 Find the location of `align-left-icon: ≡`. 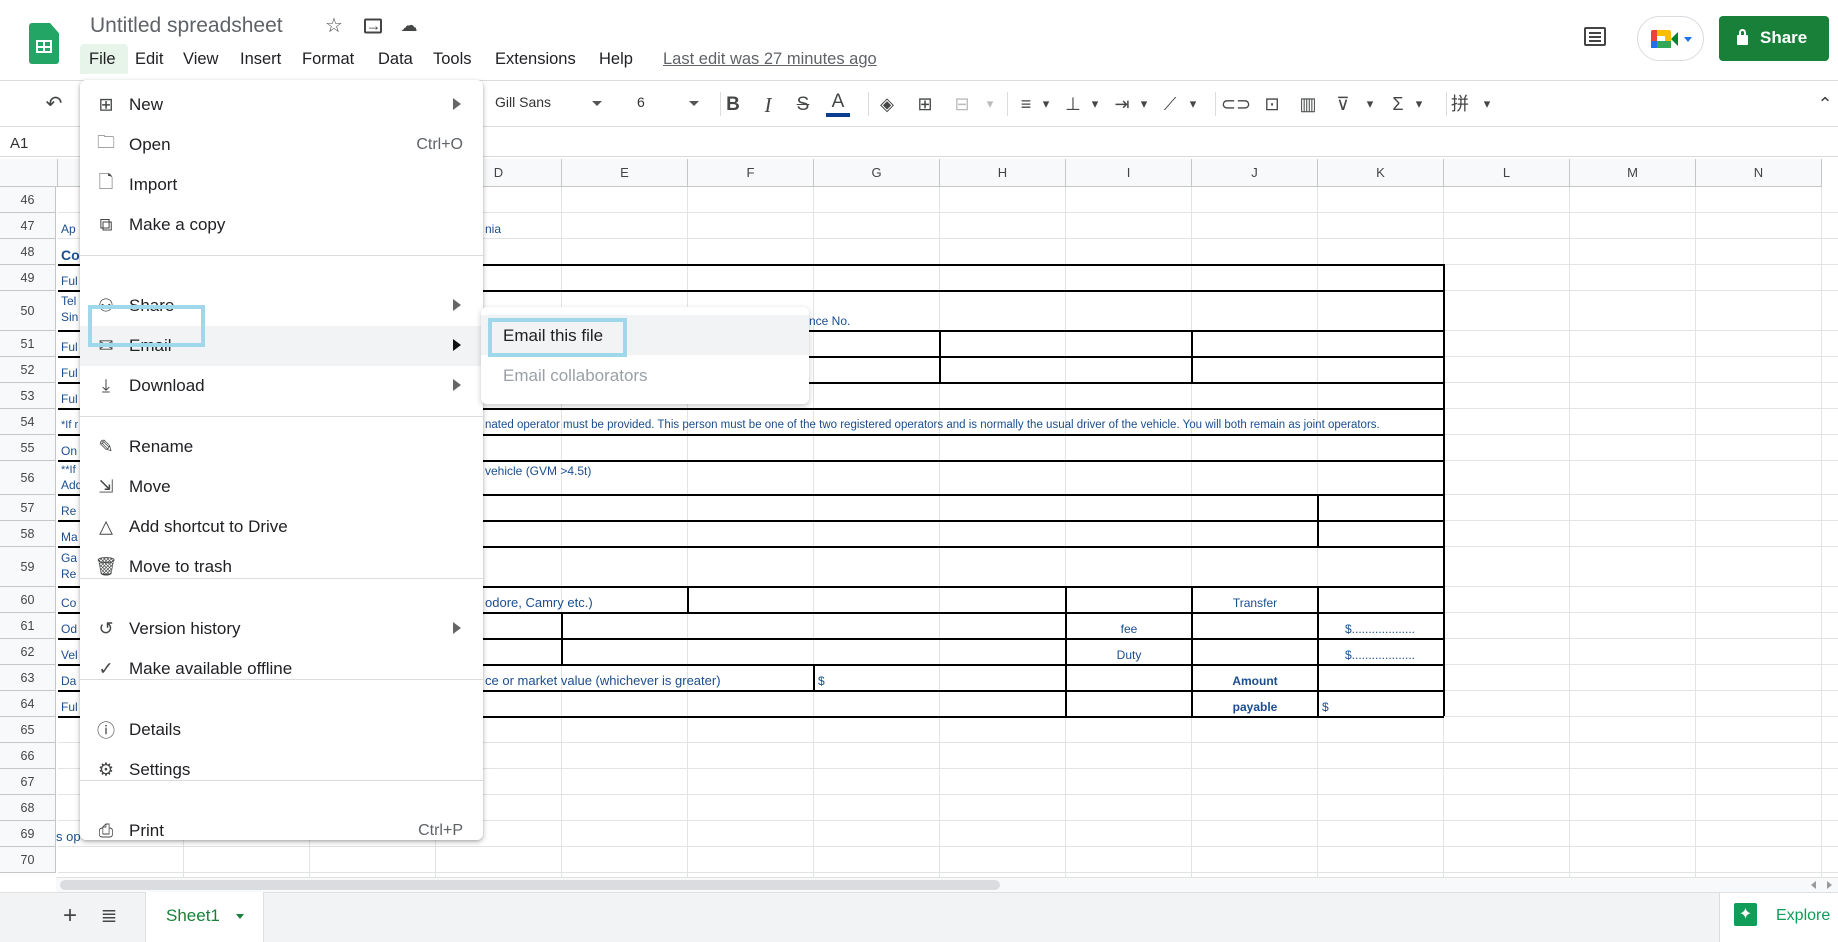

align-left-icon: ≡ is located at coordinates (1026, 104).